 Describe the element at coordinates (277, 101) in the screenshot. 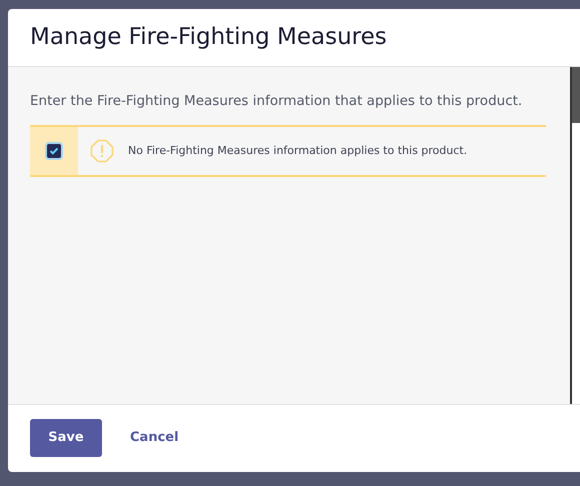

I see `instructions-text: Enter the Fire-Fighting Measures information that applies to this product.` at that location.